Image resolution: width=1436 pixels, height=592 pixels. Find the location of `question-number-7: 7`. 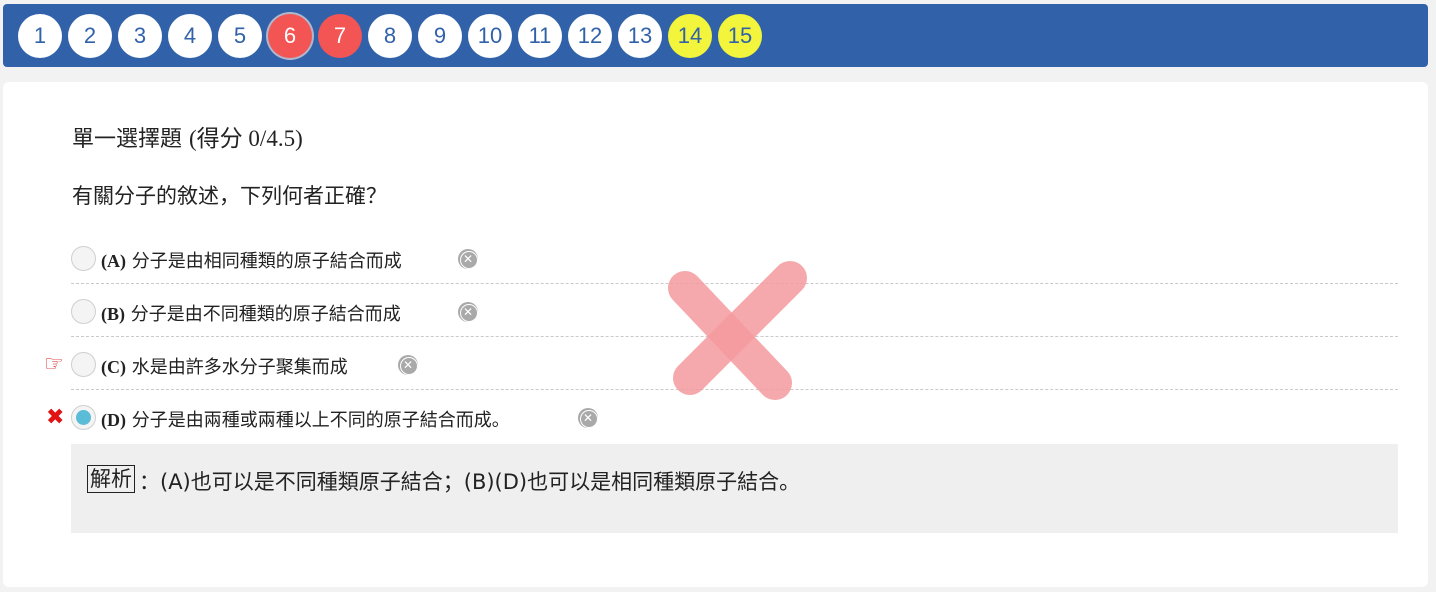

question-number-7: 7 is located at coordinates (340, 36).